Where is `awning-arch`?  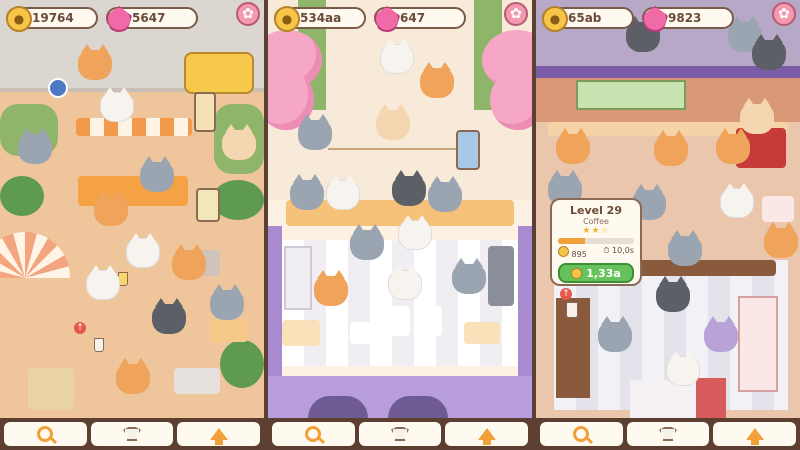 awning-arch is located at coordinates (338, 407).